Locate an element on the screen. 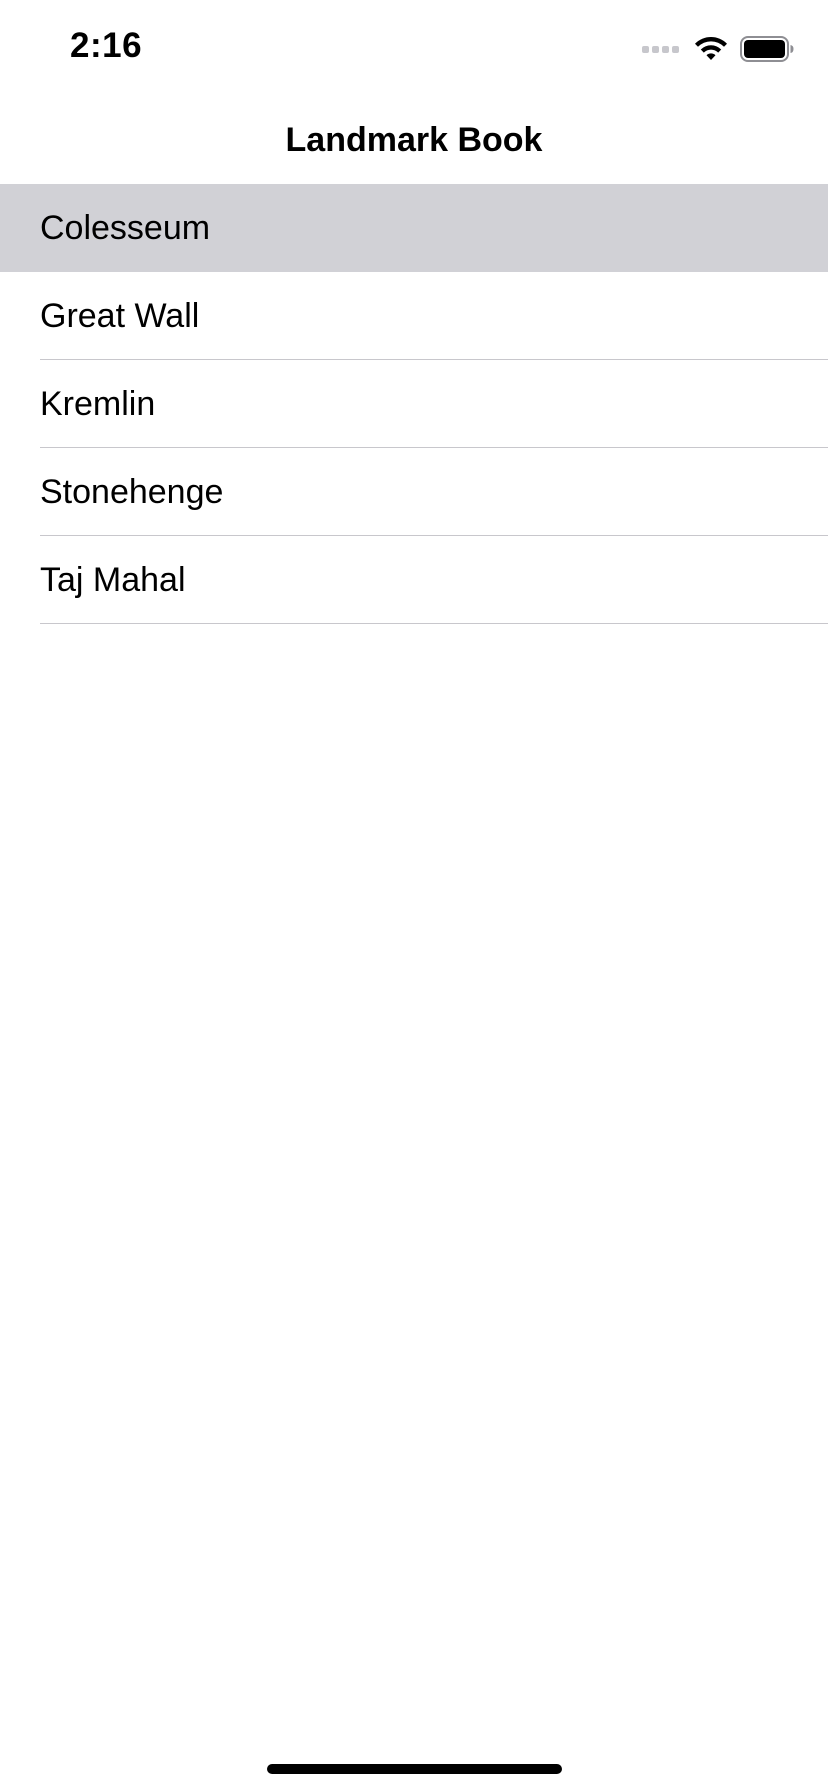 The height and width of the screenshot is (1792, 828). status-time: 2:16 is located at coordinates (106, 45).